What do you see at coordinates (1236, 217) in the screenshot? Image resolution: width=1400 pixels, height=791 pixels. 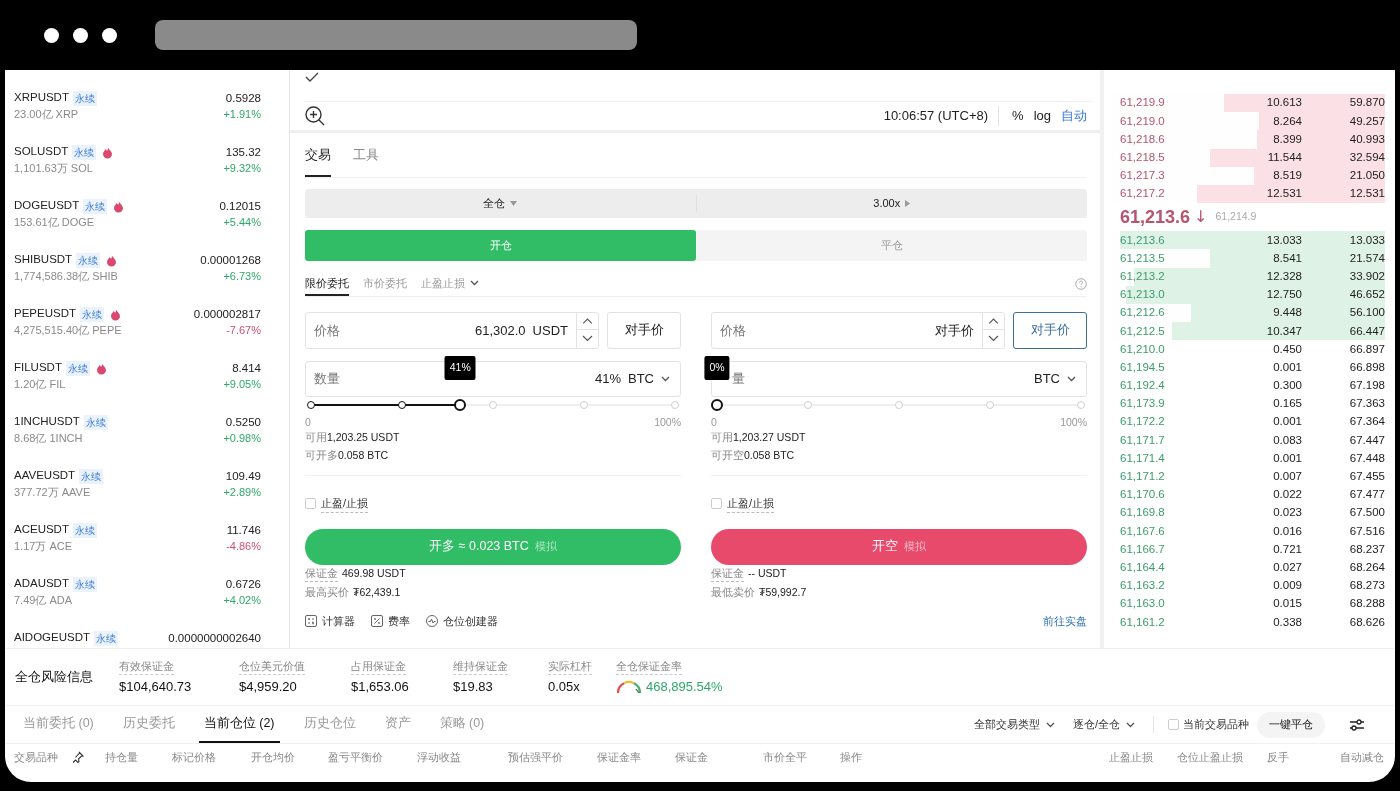 I see `mark-price: 61,214.9` at bounding box center [1236, 217].